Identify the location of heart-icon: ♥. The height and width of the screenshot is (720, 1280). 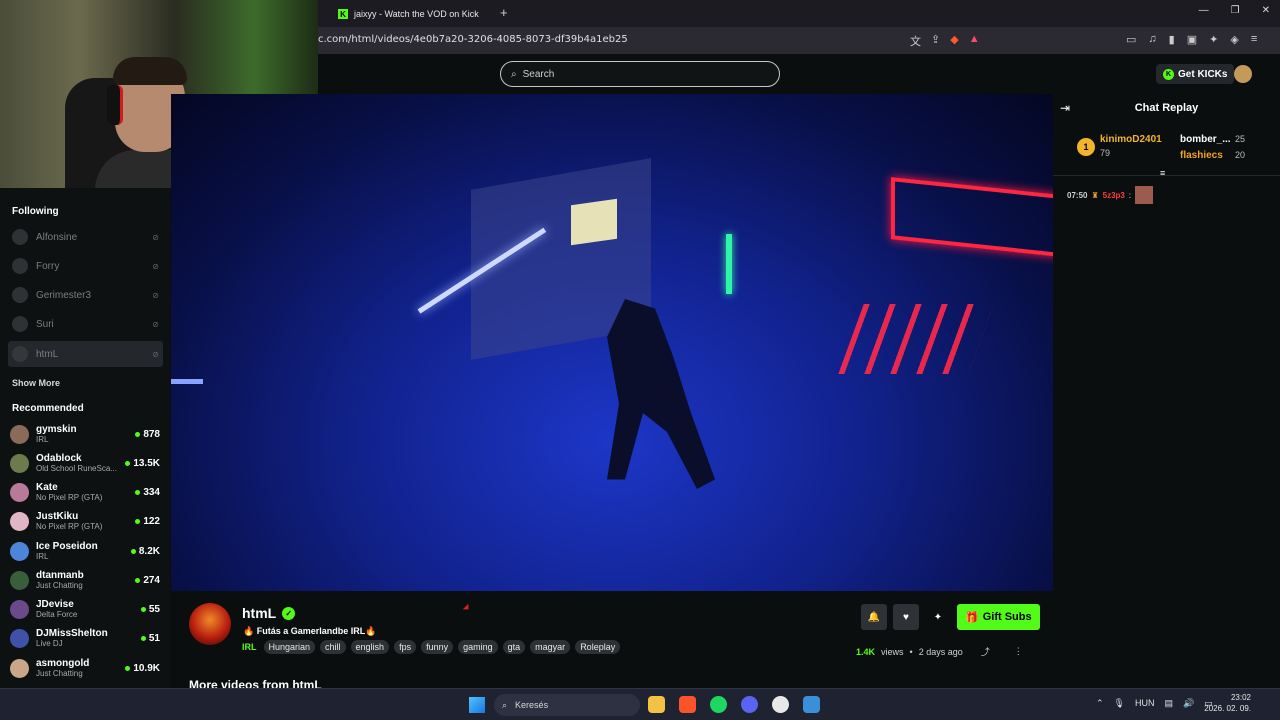
(906, 617).